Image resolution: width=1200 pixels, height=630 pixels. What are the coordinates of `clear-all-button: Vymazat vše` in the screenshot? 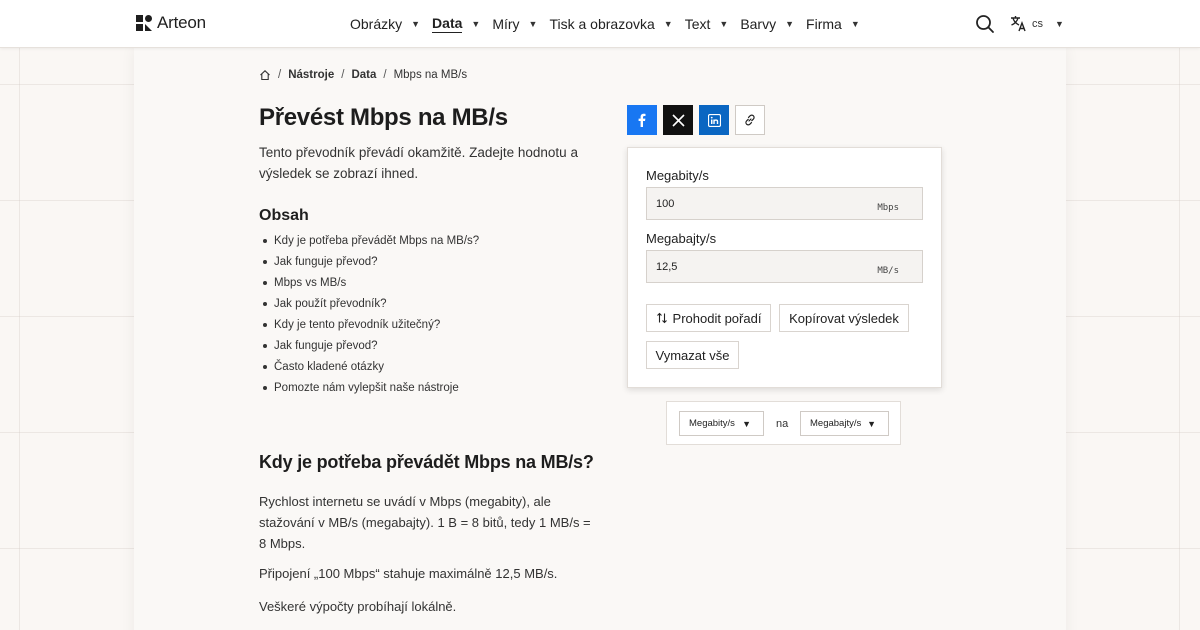 It's located at (692, 355).